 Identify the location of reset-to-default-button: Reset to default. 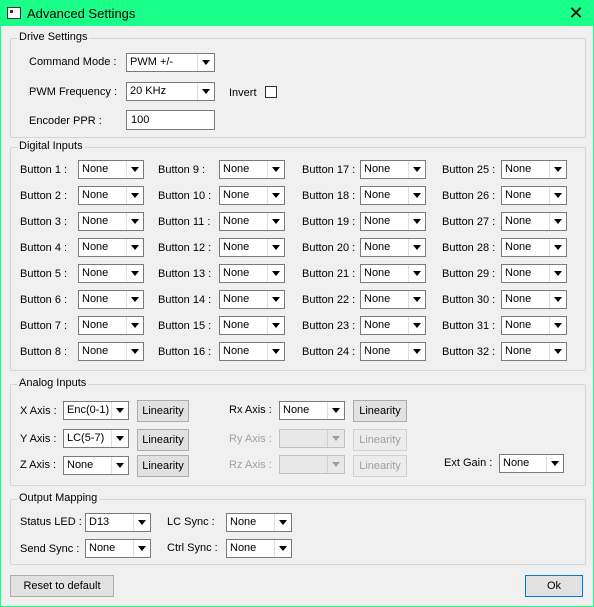
(62, 586).